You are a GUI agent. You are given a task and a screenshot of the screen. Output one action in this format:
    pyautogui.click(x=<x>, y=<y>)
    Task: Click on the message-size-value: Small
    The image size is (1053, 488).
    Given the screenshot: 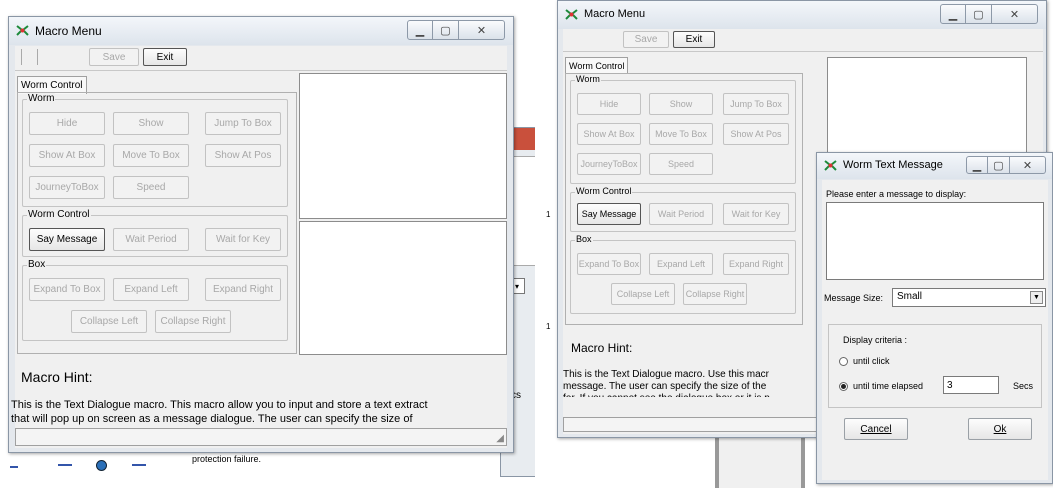 What is the action you would take?
    pyautogui.click(x=910, y=296)
    